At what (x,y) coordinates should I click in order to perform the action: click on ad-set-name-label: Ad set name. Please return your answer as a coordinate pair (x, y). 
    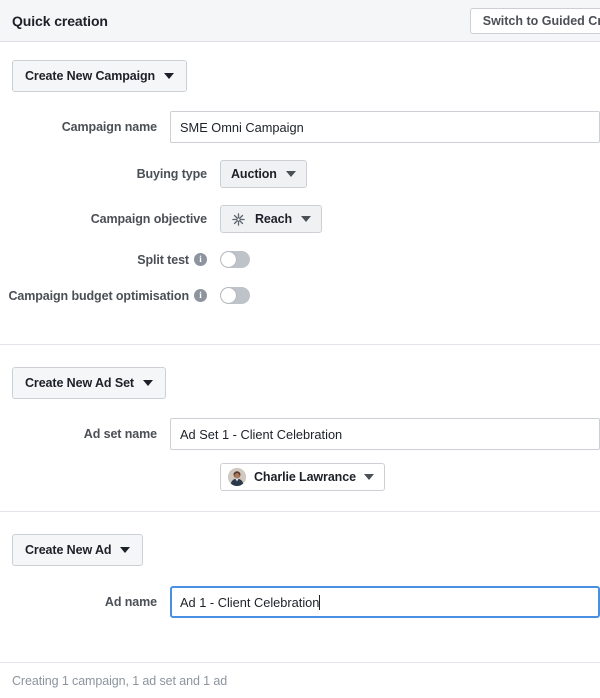
    Looking at the image, I should click on (120, 434).